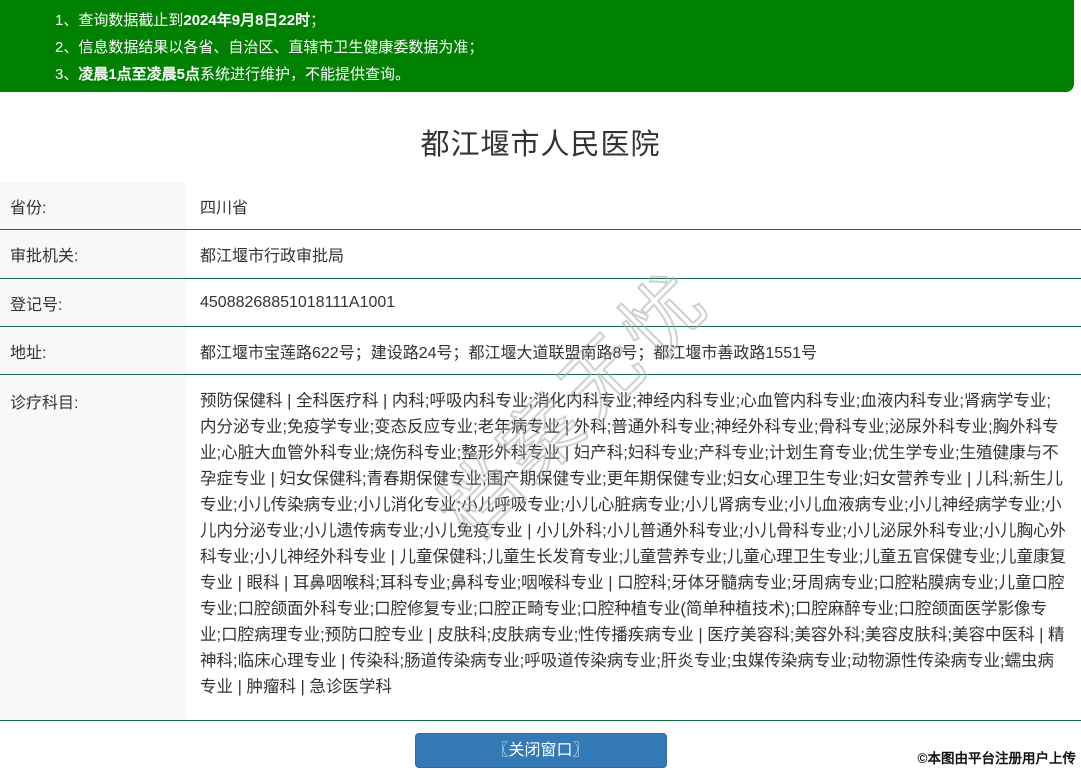 The image size is (1081, 770). What do you see at coordinates (93, 254) in the screenshot?
I see `row-label: 审批机关:` at bounding box center [93, 254].